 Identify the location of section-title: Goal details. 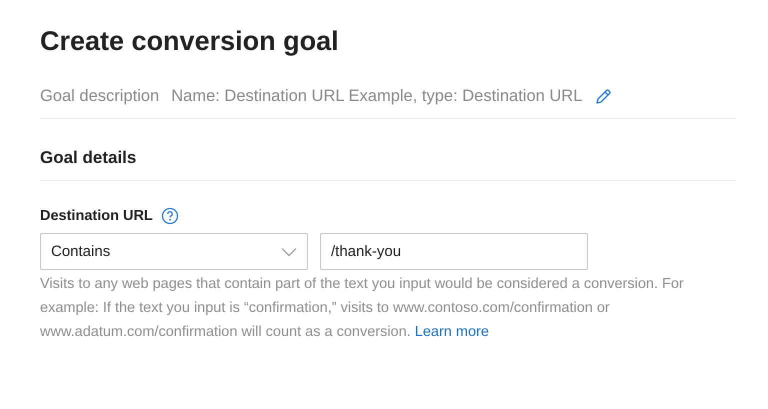
(388, 150).